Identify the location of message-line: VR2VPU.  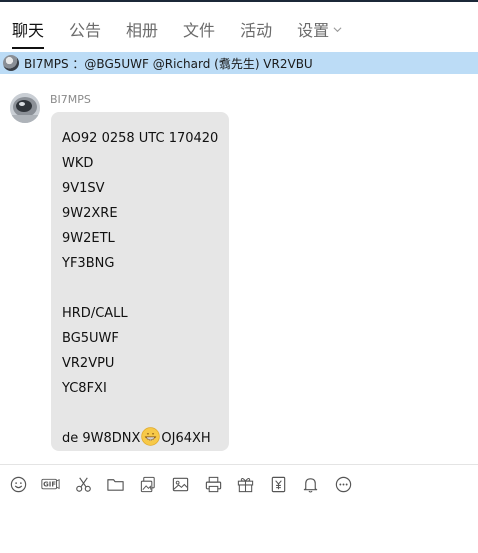
(88, 363).